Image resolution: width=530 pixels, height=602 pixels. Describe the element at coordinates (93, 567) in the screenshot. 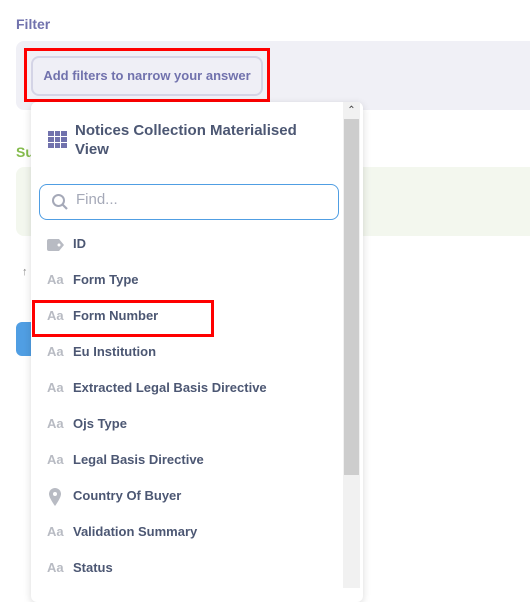

I see `column-item-label: Status` at that location.